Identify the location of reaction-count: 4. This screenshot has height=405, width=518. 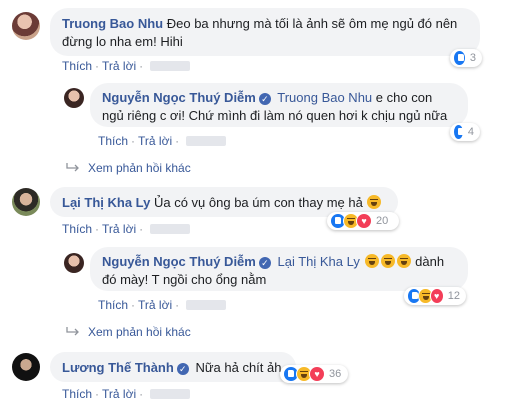
(470, 132).